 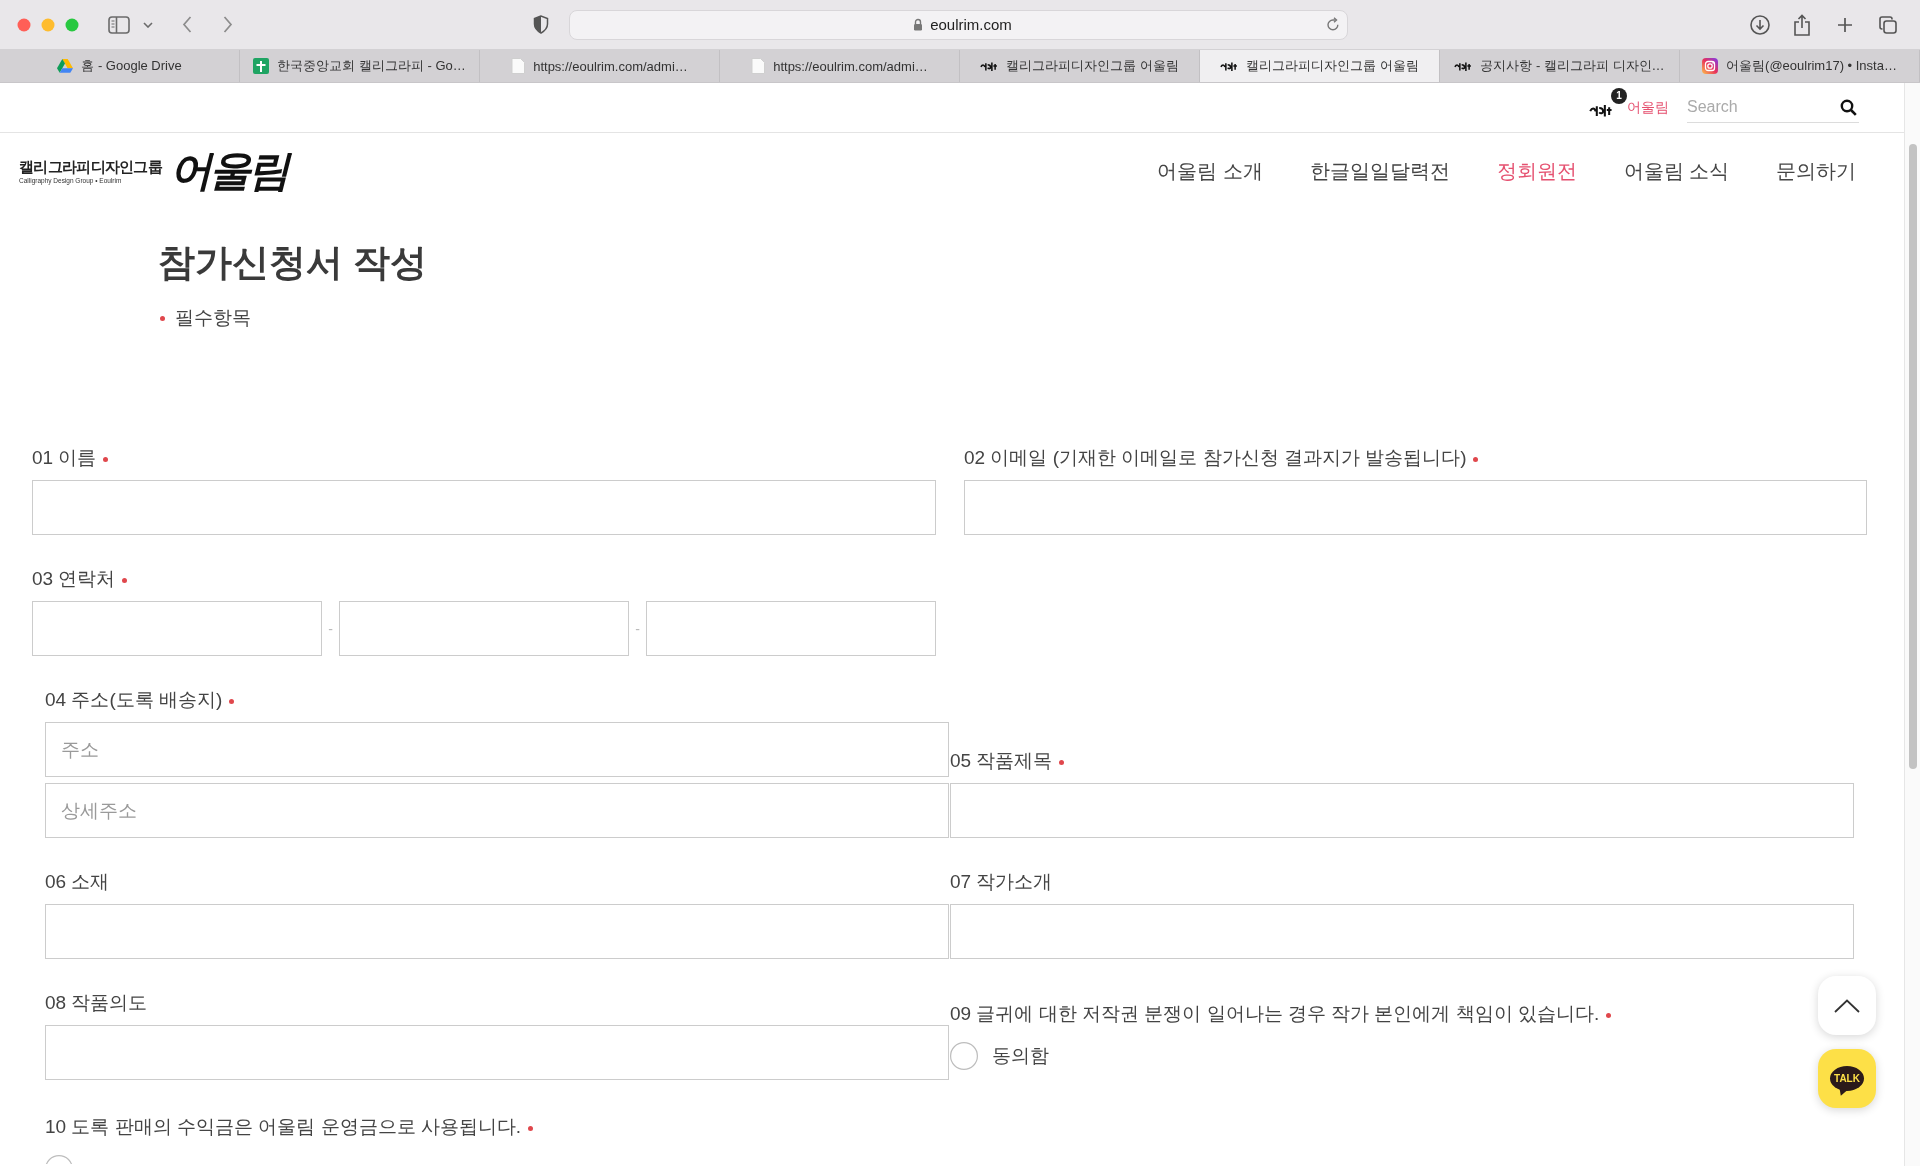 What do you see at coordinates (1333, 24) in the screenshot?
I see `reload-icon` at bounding box center [1333, 24].